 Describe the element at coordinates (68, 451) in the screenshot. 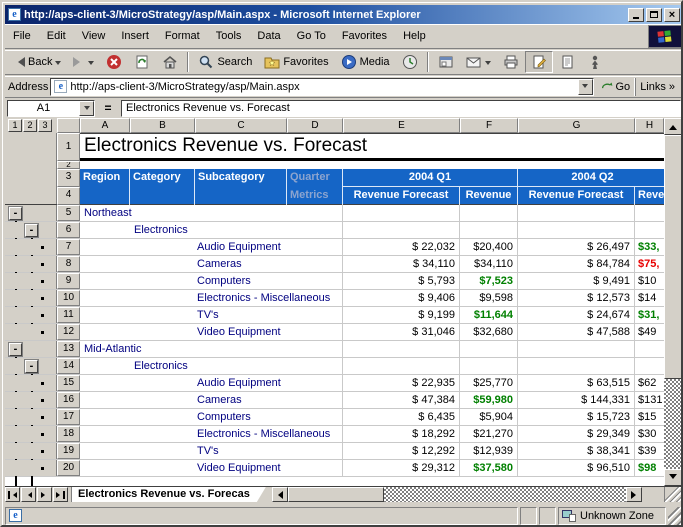

I see `row-header: 19` at that location.